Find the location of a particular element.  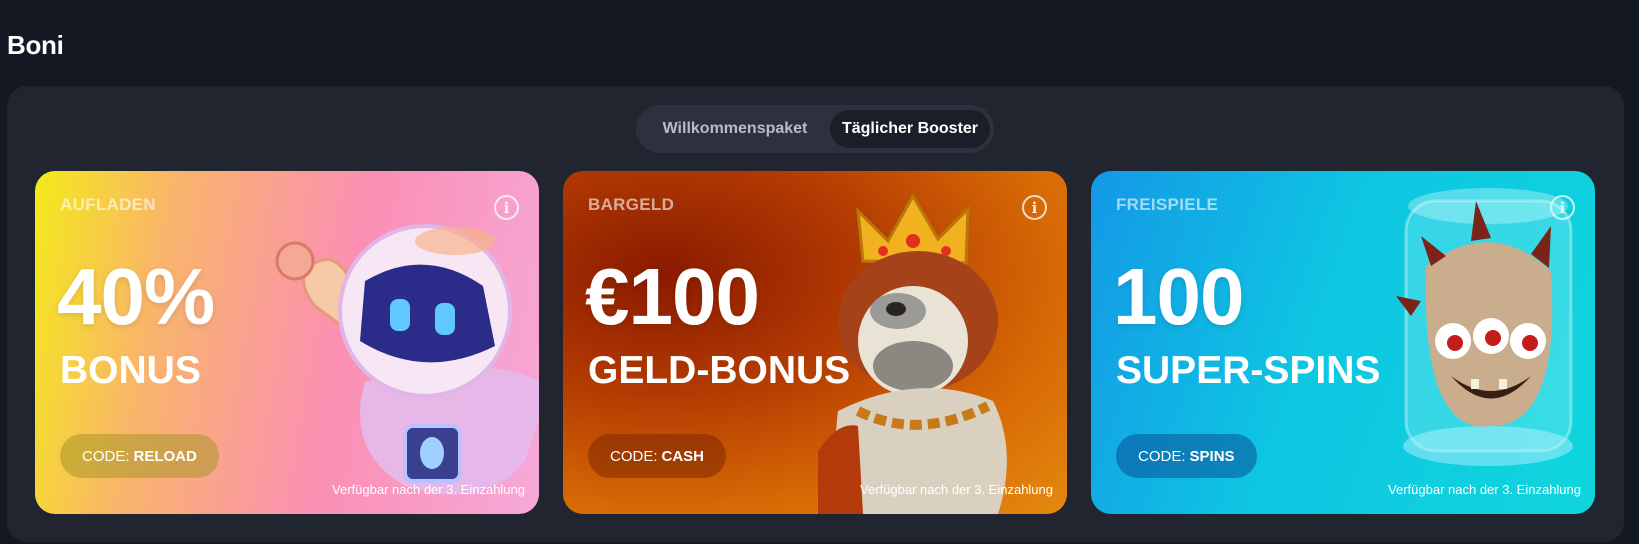

card-label: SUPER-SPINS is located at coordinates (1248, 370).